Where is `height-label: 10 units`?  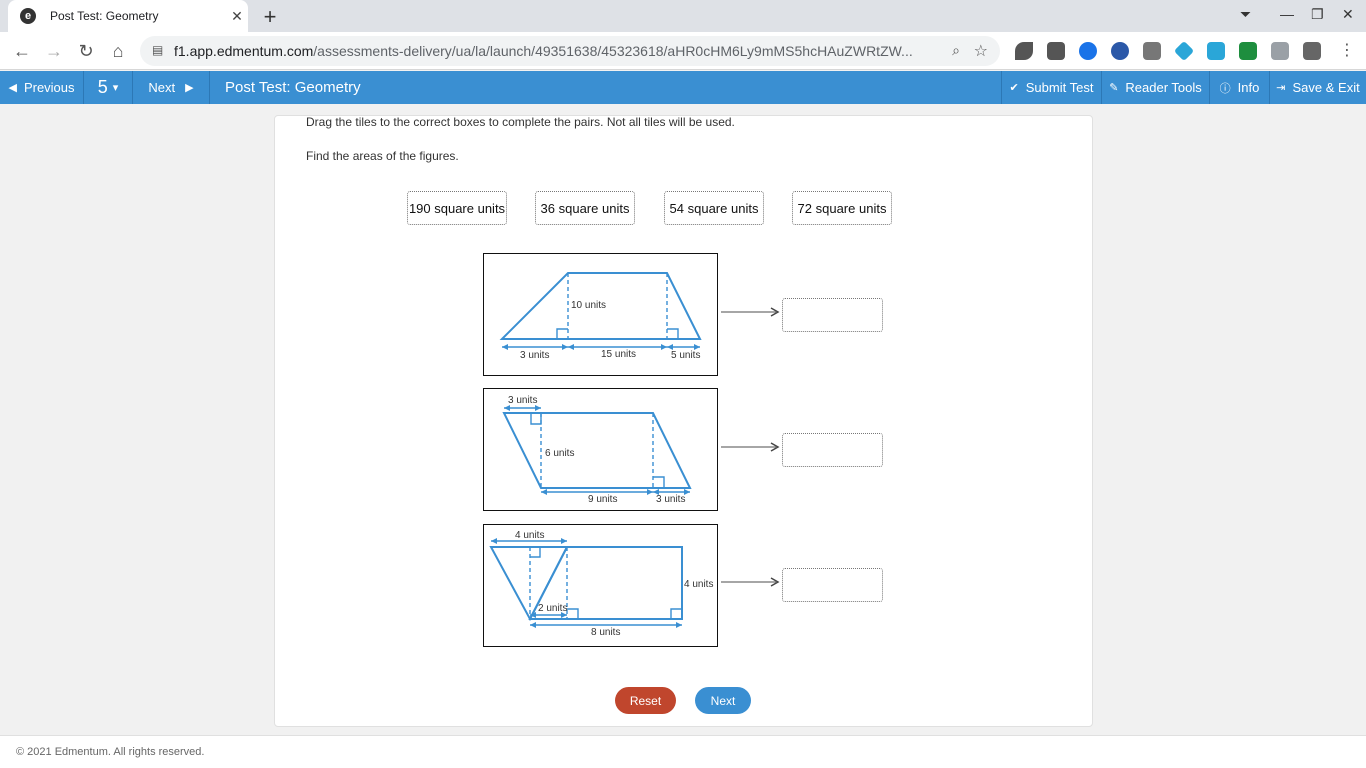
height-label: 10 units is located at coordinates (588, 305).